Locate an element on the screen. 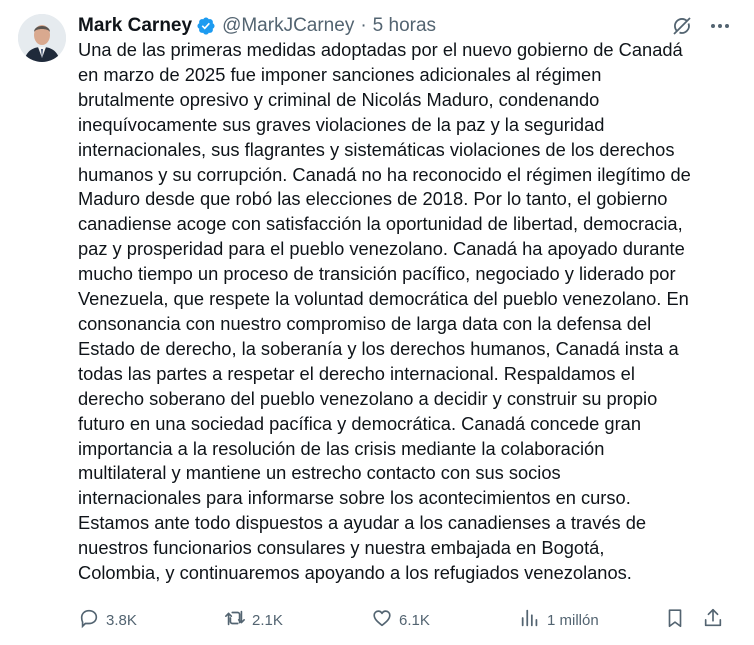 The height and width of the screenshot is (645, 754). like-button: 6.1K is located at coordinates (400, 620).